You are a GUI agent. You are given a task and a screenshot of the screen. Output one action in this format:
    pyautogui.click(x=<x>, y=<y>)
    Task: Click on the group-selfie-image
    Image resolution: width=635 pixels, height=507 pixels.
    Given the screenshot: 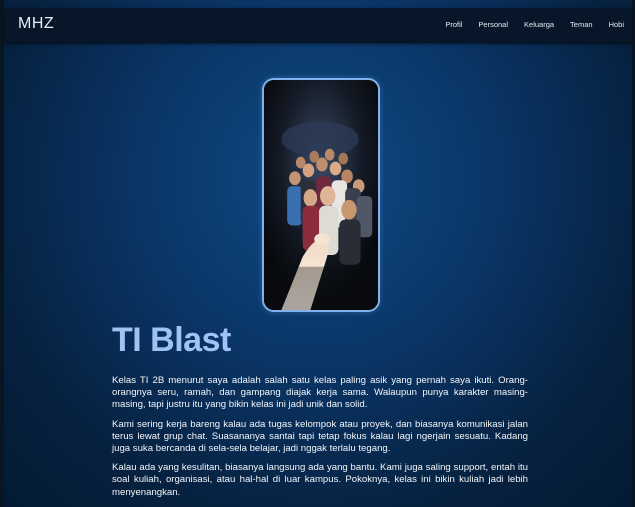 What is the action you would take?
    pyautogui.click(x=321, y=195)
    